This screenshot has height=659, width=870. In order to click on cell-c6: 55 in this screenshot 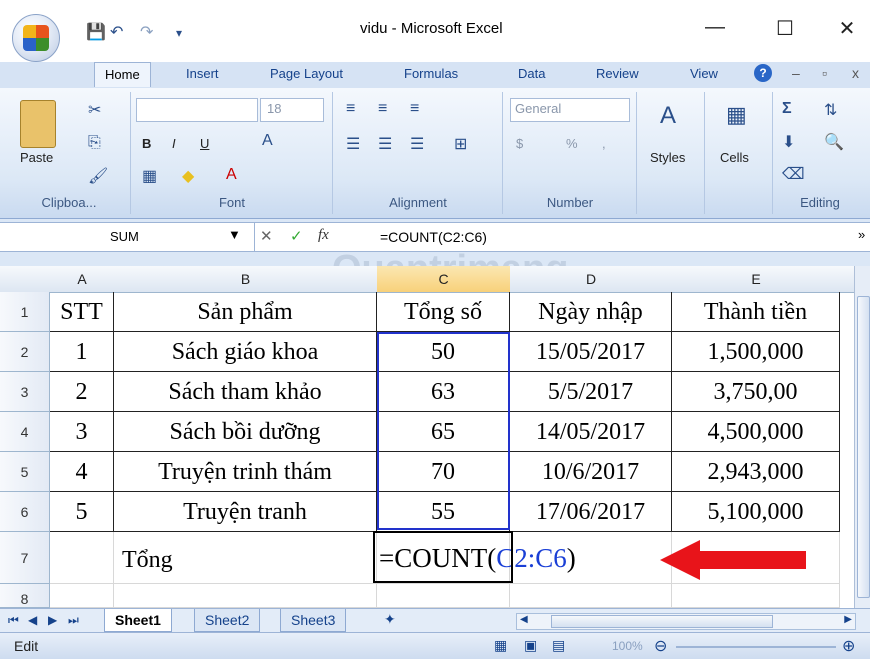, I will do `click(443, 512)`.